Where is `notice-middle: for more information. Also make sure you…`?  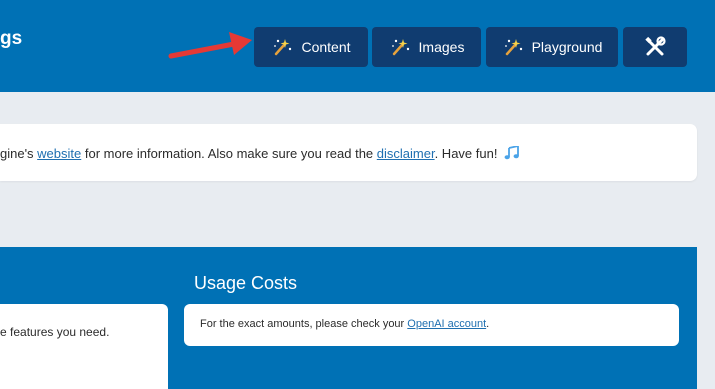
notice-middle: for more information. Also make sure you… is located at coordinates (229, 153).